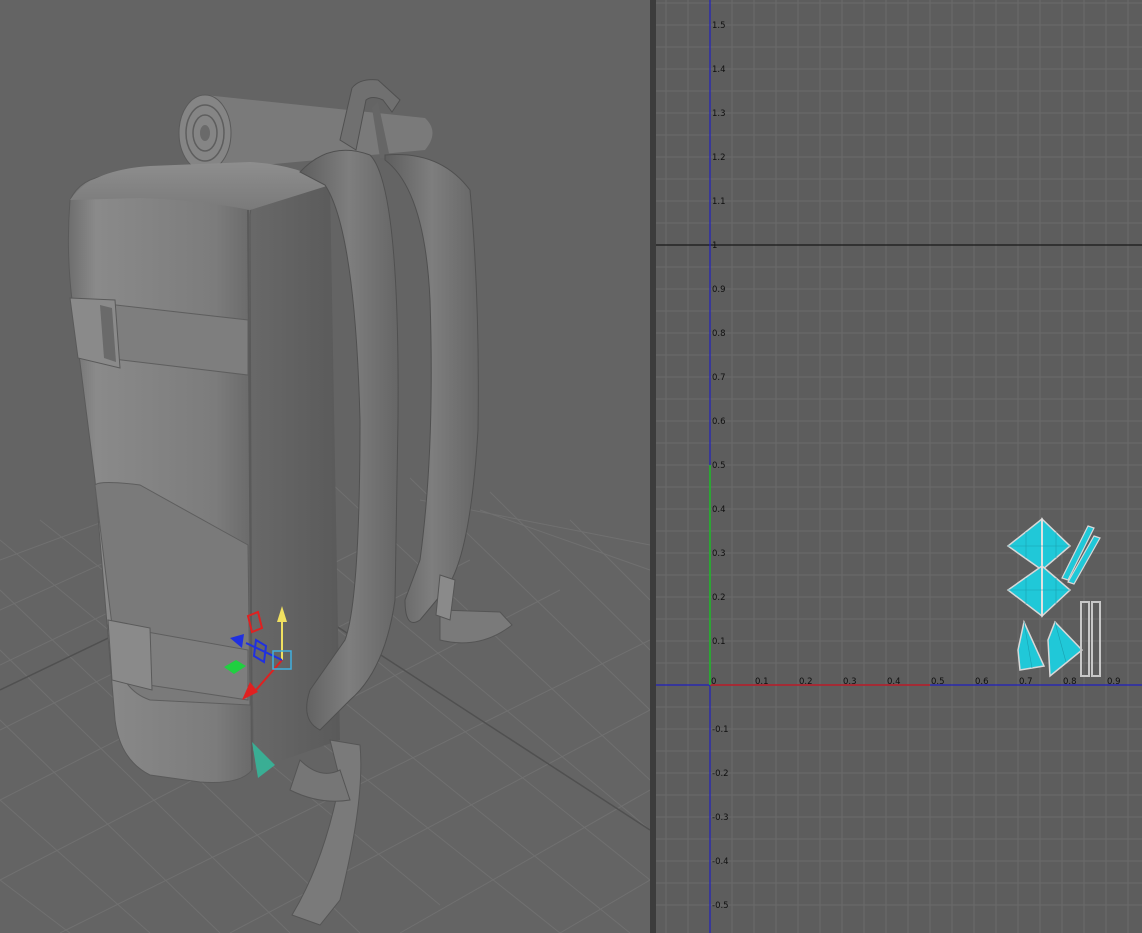 This screenshot has width=1142, height=933. I want to click on v-tick-label: 1.3, so click(719, 114).